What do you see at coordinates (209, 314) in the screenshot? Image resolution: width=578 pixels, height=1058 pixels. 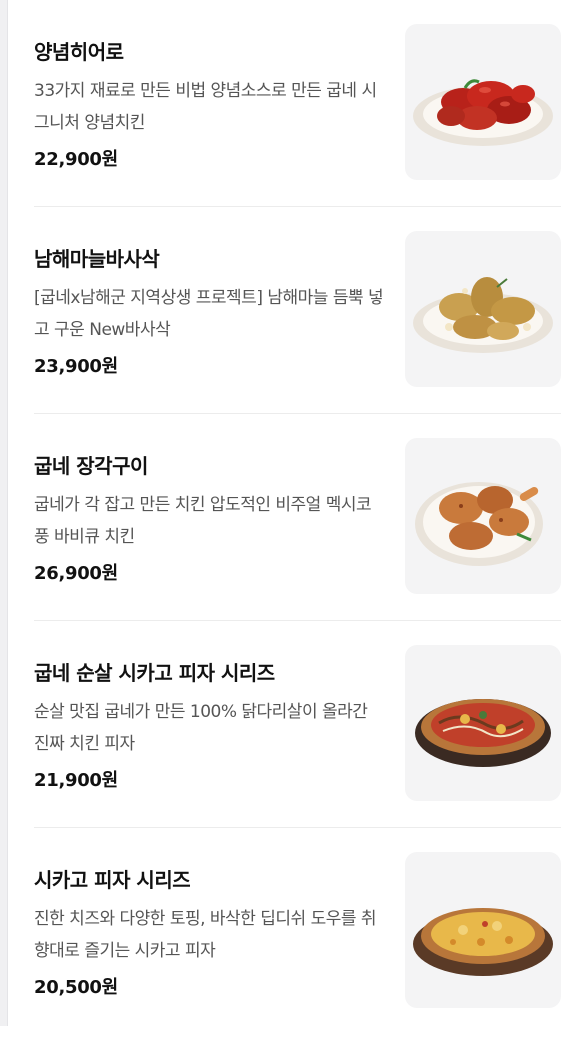 I see `menu-item-description: [굽네x남해군 지역상생 프로젝트] 남해마늘 듬뿍 넣고 구운 New바사삭` at bounding box center [209, 314].